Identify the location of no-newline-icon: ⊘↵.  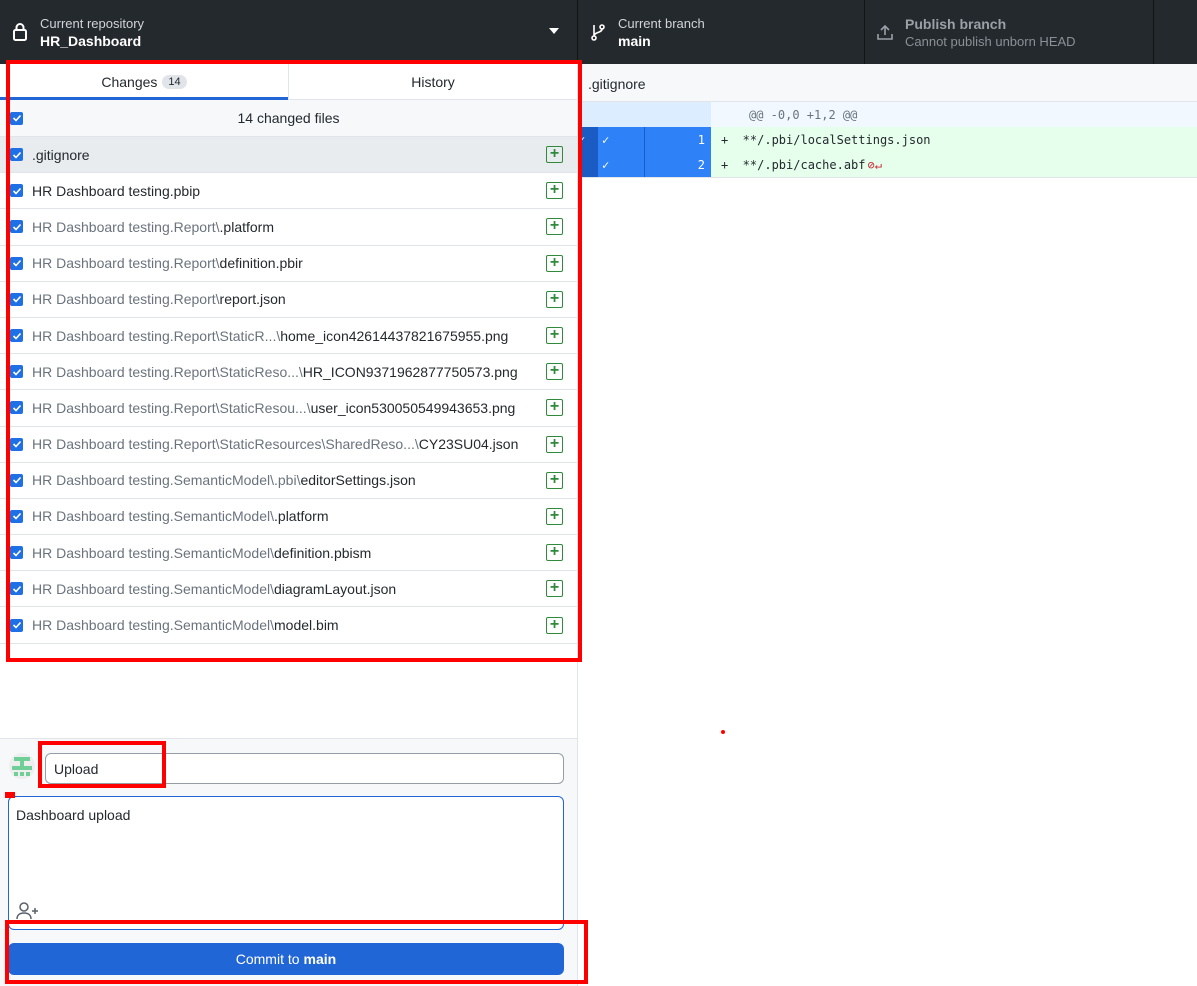
(874, 164).